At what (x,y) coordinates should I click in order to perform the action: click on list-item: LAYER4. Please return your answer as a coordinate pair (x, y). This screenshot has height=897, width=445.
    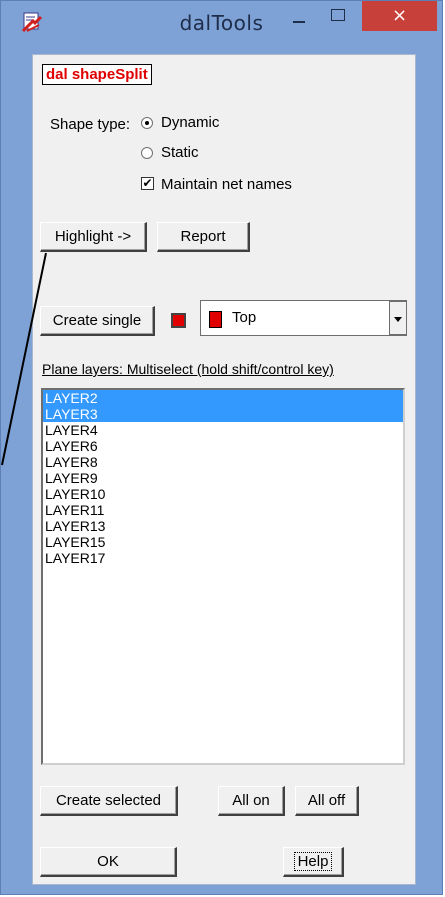
    Looking at the image, I should click on (223, 430).